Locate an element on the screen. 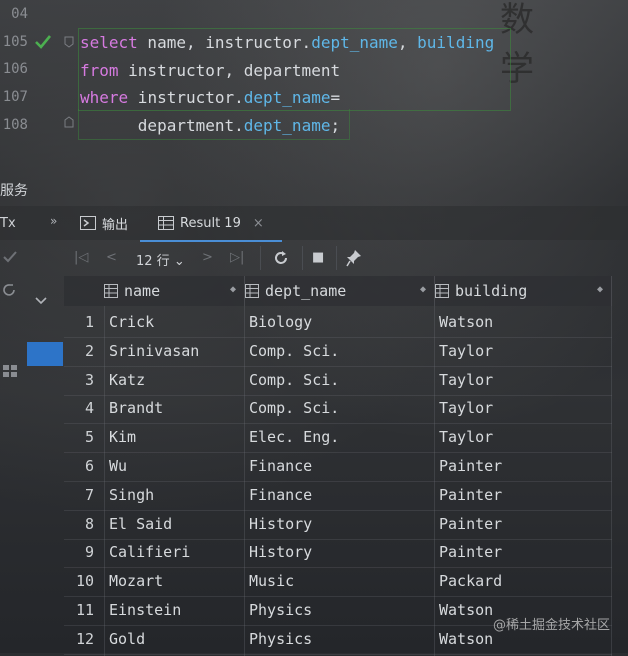 Image resolution: width=628 pixels, height=656 pixels. table-row: 5 Kim Elec. Eng. Taylor is located at coordinates (338, 438).